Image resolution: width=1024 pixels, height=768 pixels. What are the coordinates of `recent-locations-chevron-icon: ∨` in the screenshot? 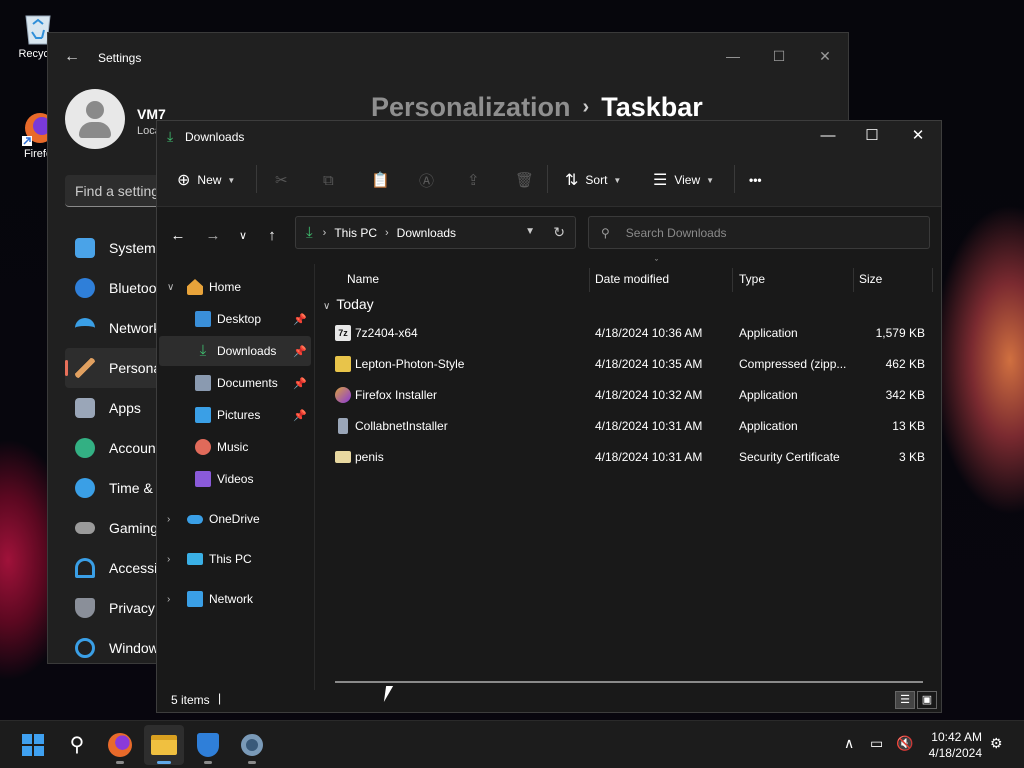 It's located at (243, 236).